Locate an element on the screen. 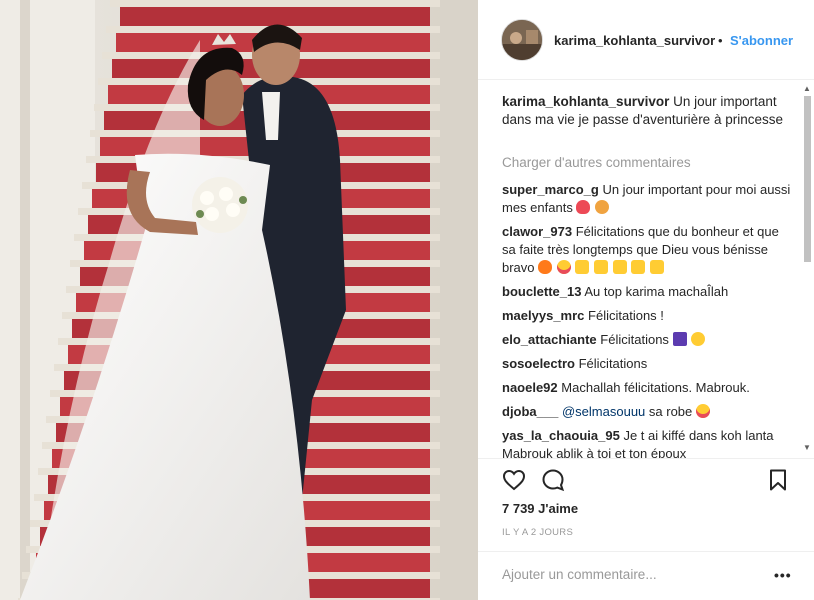  post-actions: 7 739 J'aime IL Y A 2 JOURS ••• is located at coordinates (646, 529).